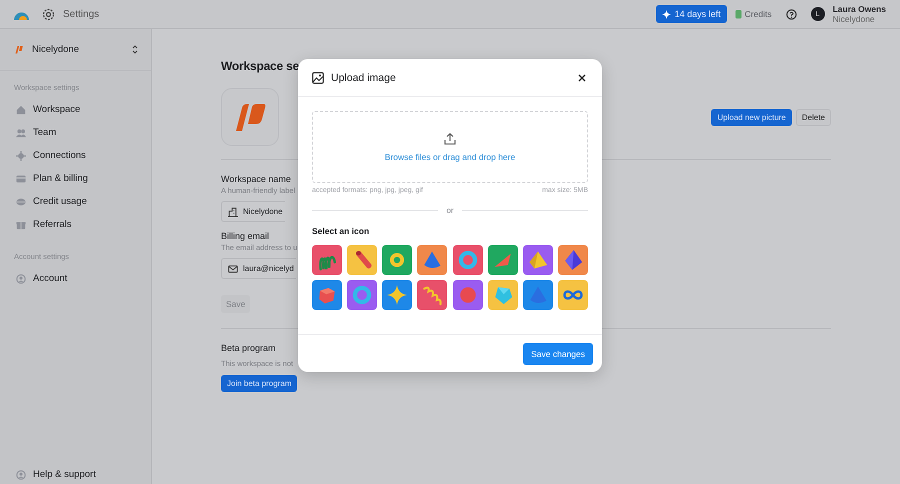 This screenshot has height=484, width=900. Describe the element at coordinates (758, 14) in the screenshot. I see `credits-label: Credits` at that location.